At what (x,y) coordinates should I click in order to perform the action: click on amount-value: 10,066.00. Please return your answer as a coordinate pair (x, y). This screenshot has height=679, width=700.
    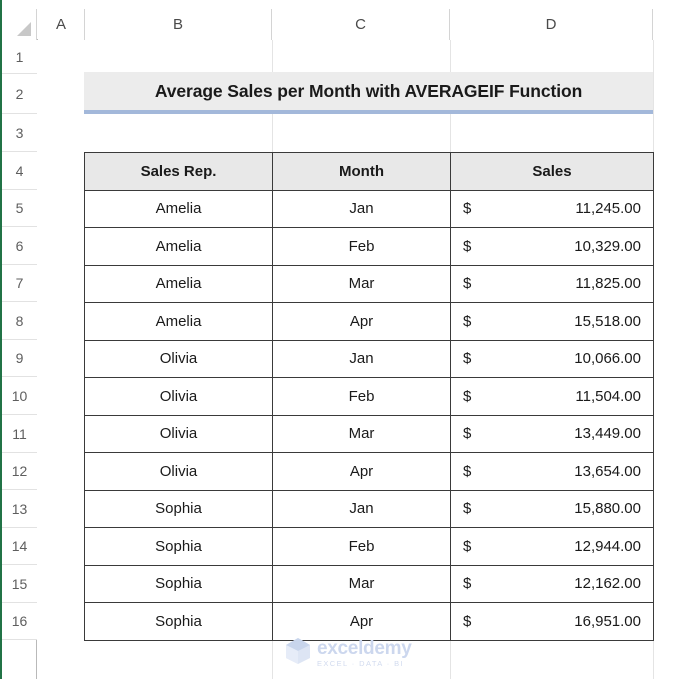
    Looking at the image, I should click on (607, 359).